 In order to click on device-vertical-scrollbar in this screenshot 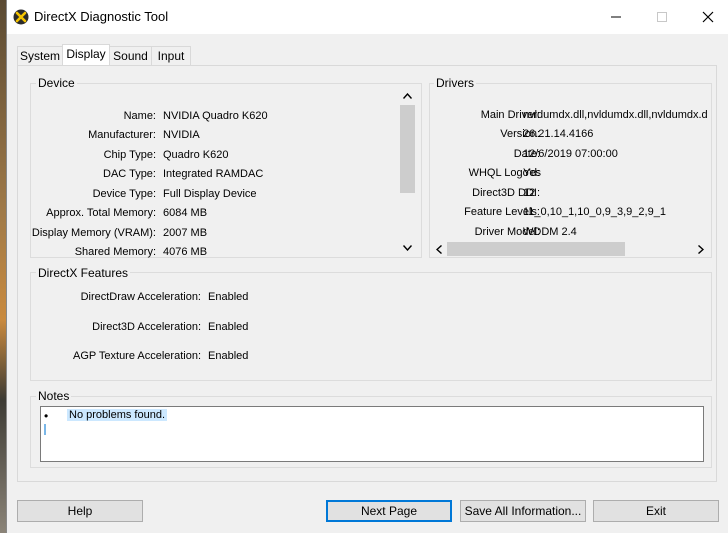, I will do `click(407, 172)`.